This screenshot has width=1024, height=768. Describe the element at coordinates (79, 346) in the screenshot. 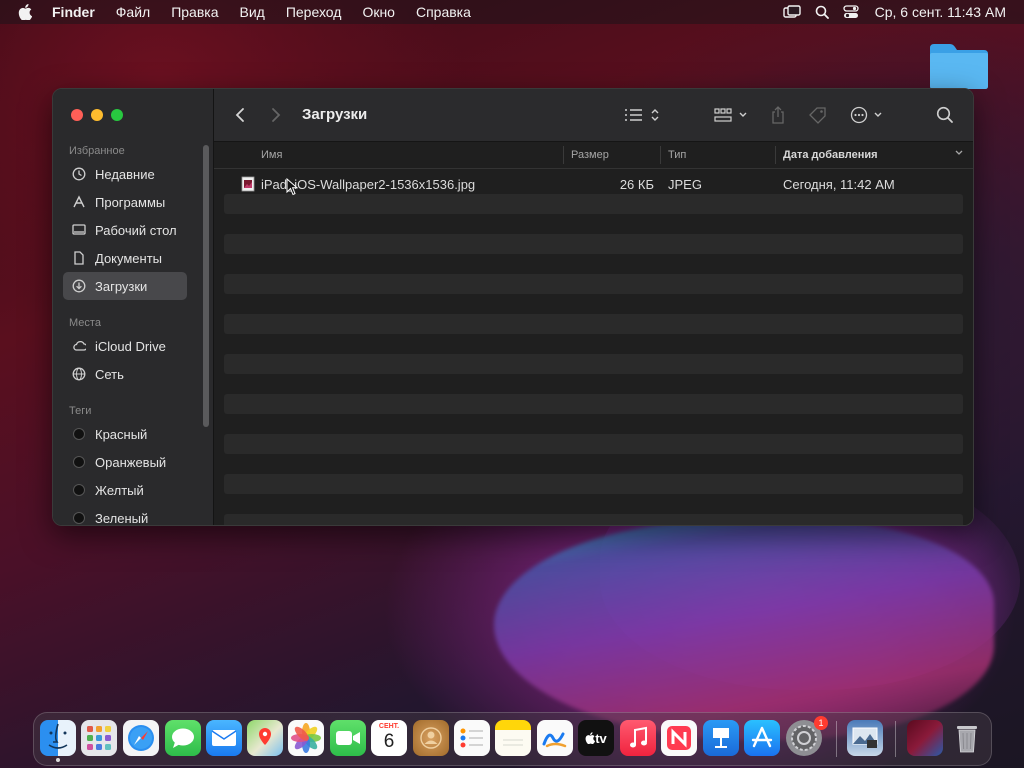

I see `cloud-icon` at that location.